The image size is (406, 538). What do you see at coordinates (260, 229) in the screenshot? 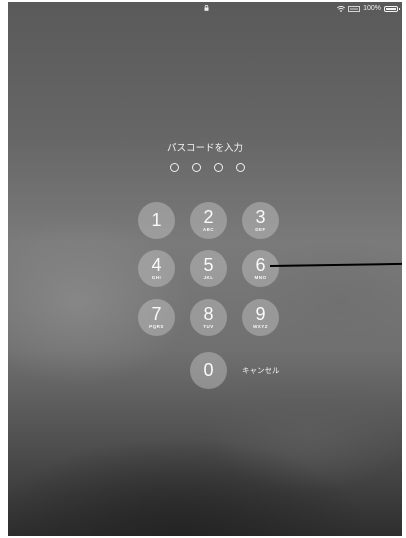
I see `key-letters: DEF` at bounding box center [260, 229].